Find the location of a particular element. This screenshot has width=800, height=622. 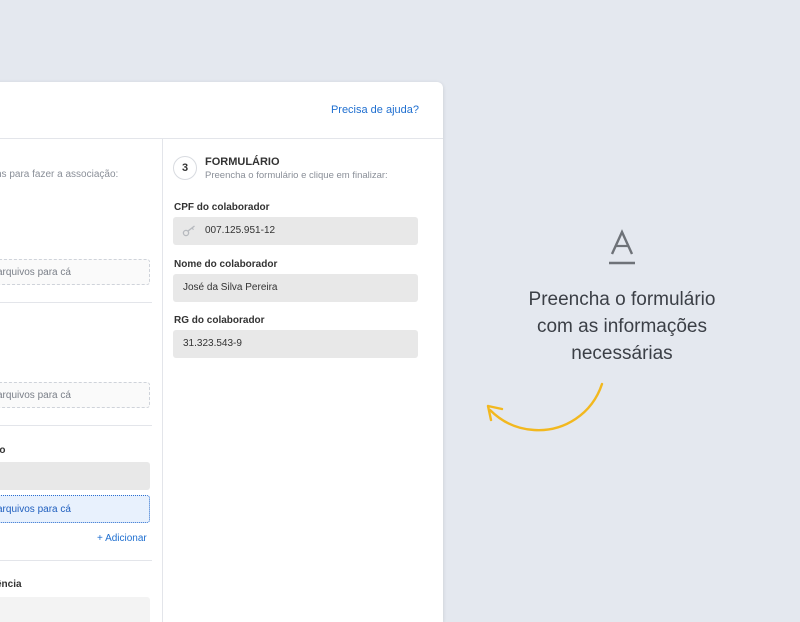

add-button: + Adicionar is located at coordinates (122, 538).